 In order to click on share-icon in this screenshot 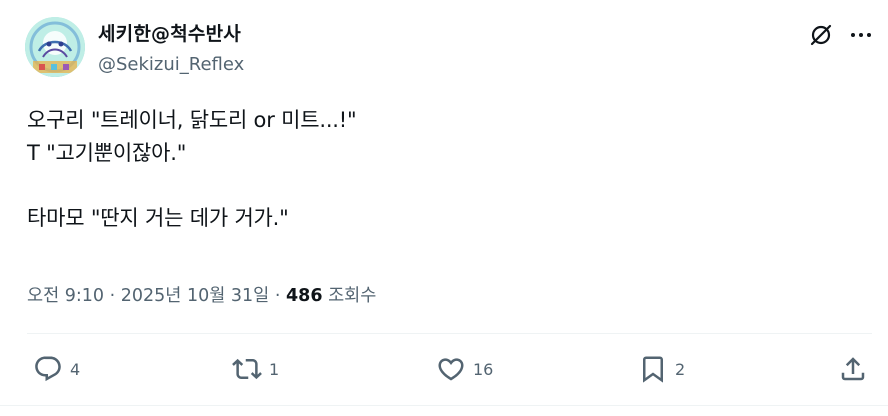, I will do `click(853, 369)`.